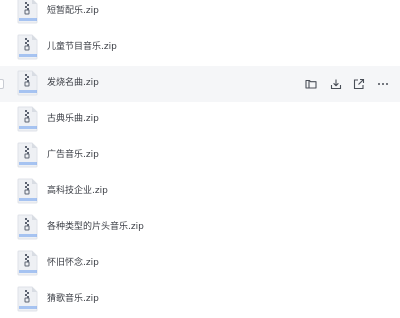  Describe the element at coordinates (73, 155) in the screenshot. I see `file-name: 广告音乐.zip` at that location.